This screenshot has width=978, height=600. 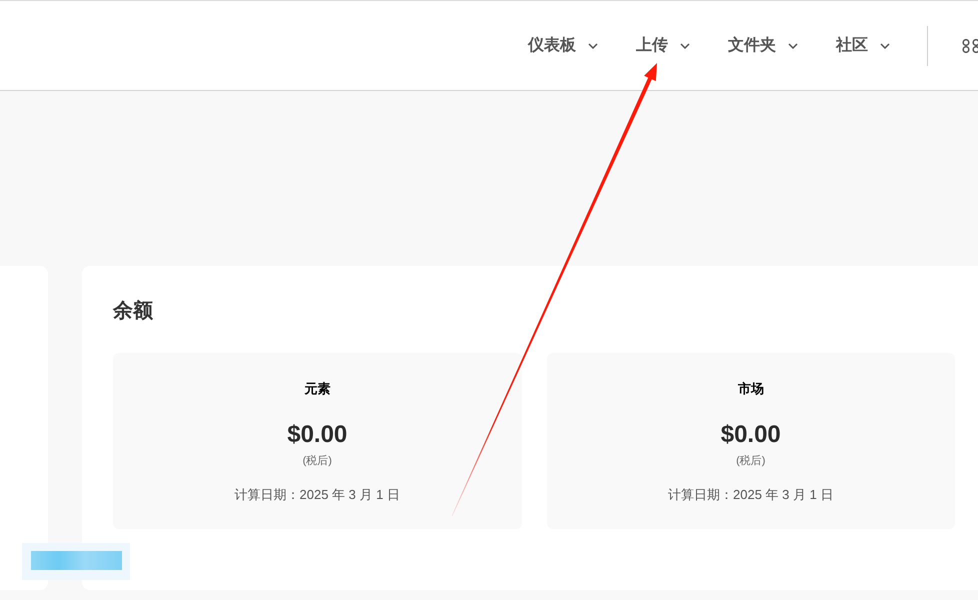 I want to click on nav-dropdown: 文件夹, so click(x=763, y=46).